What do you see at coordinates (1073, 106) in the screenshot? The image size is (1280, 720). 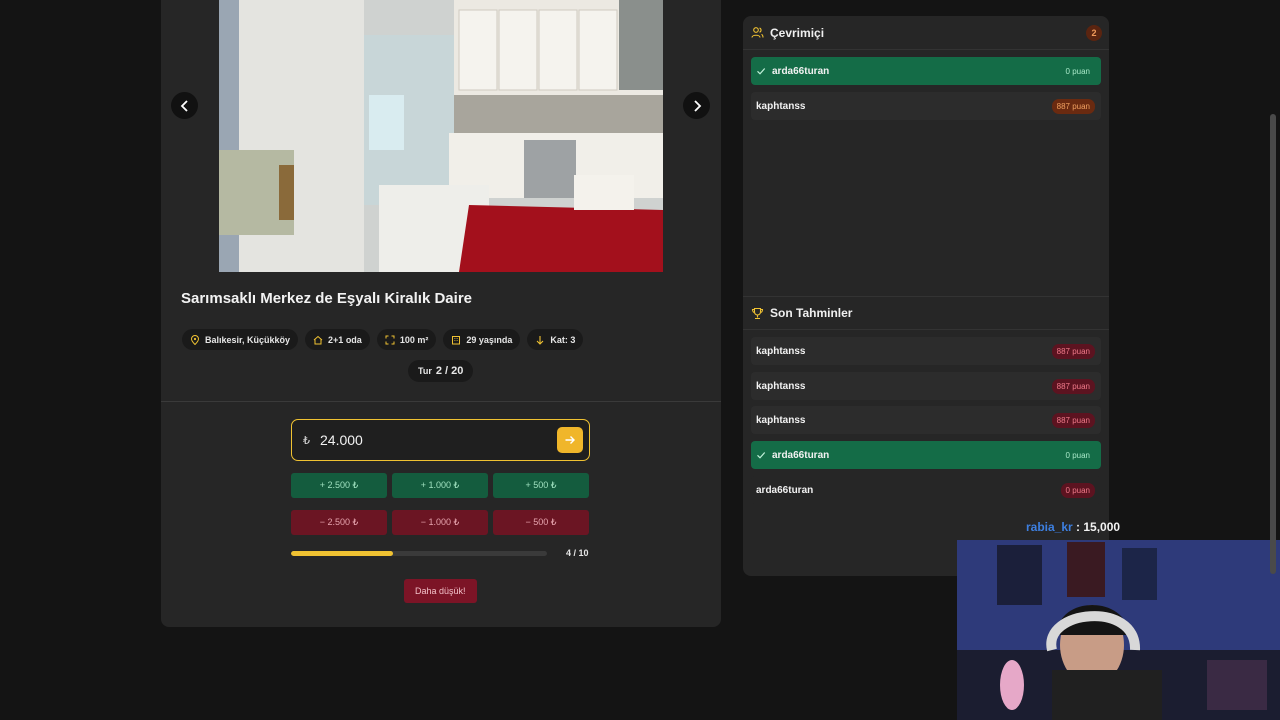 I see `player-points: 887 puan` at bounding box center [1073, 106].